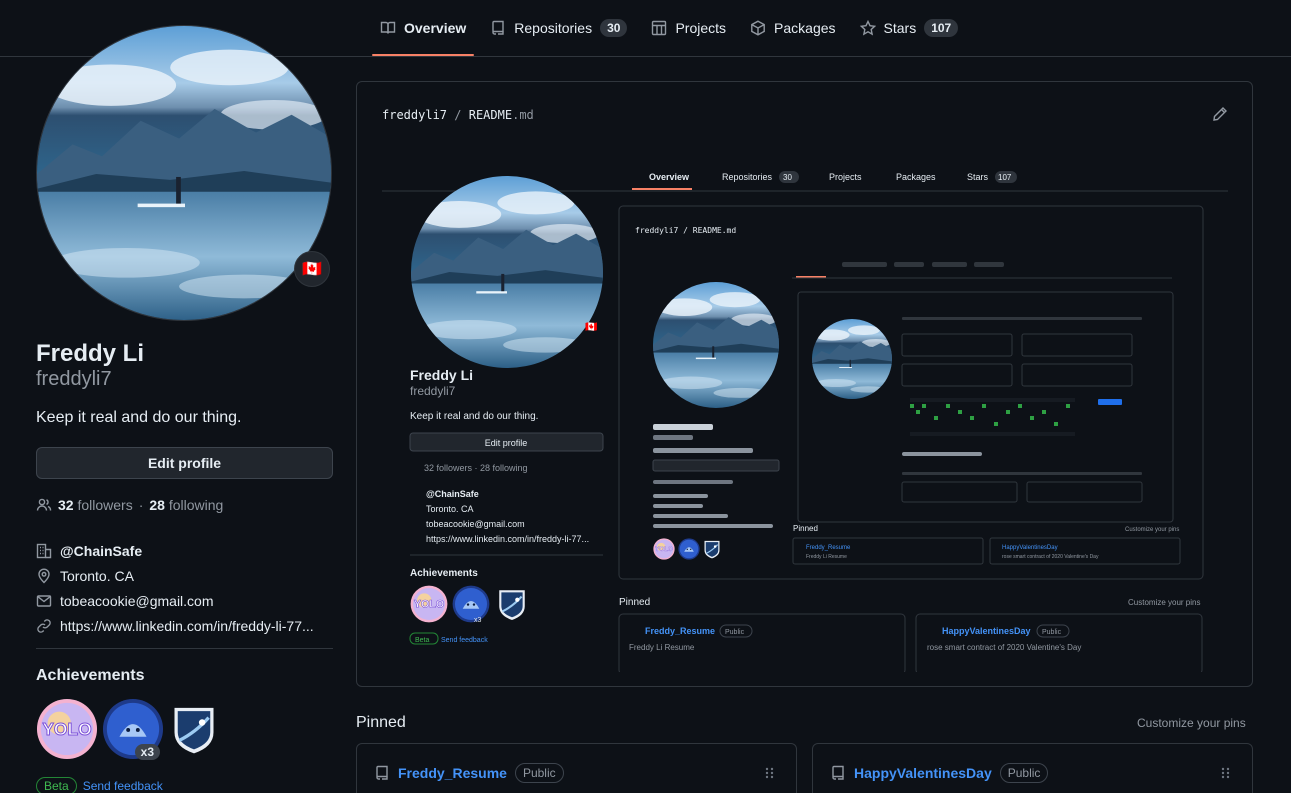  Describe the element at coordinates (381, 722) in the screenshot. I see `pinned-heading: Pinned` at that location.